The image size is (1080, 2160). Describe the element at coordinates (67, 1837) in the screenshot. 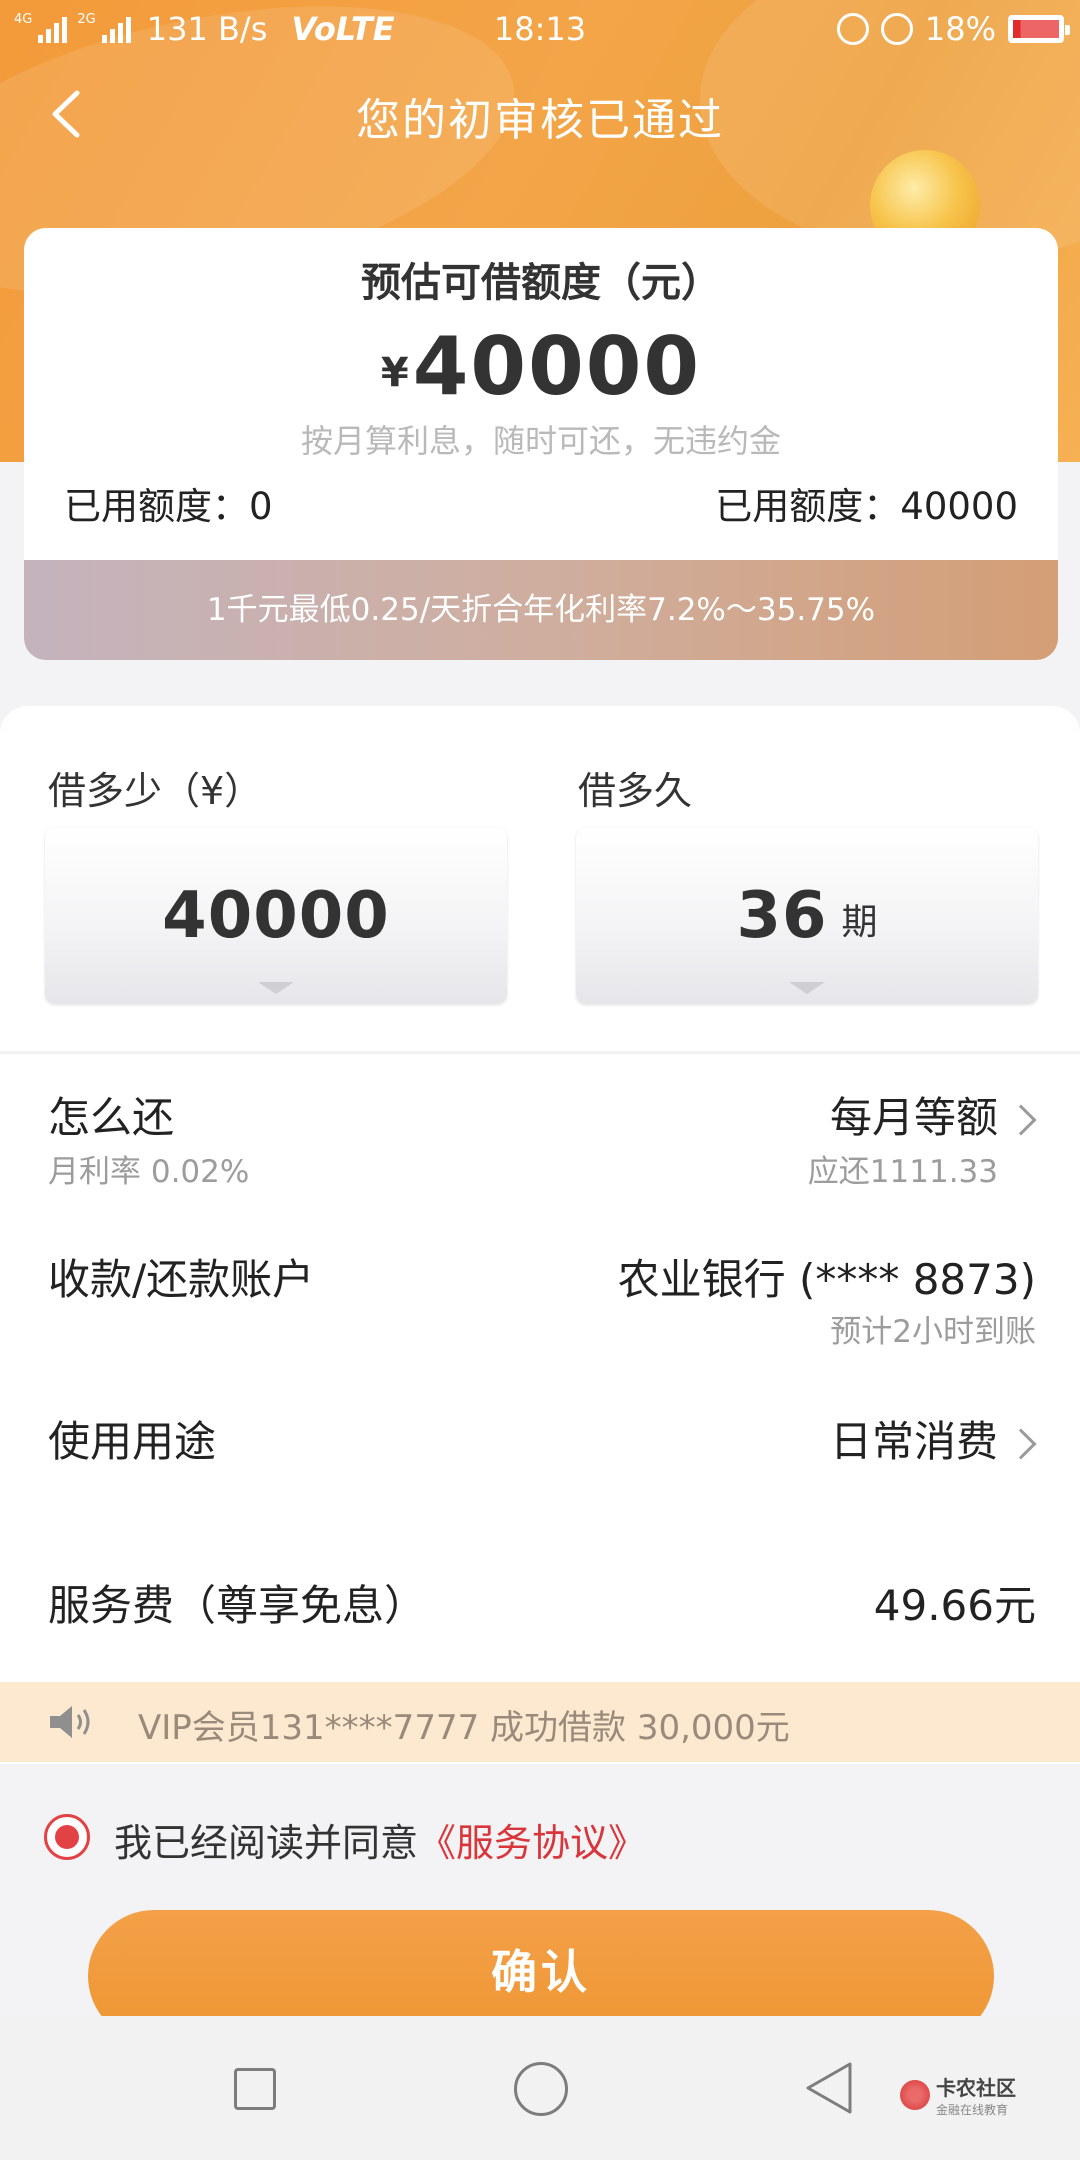

I see `agreement-radio` at that location.